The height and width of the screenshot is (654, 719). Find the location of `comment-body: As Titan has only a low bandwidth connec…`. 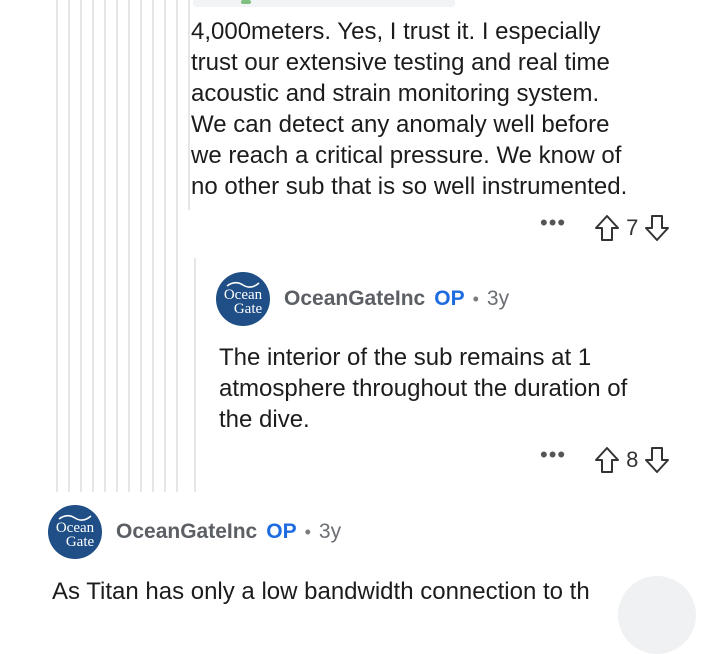

comment-body: As Titan has only a low bandwidth connec… is located at coordinates (382, 591).